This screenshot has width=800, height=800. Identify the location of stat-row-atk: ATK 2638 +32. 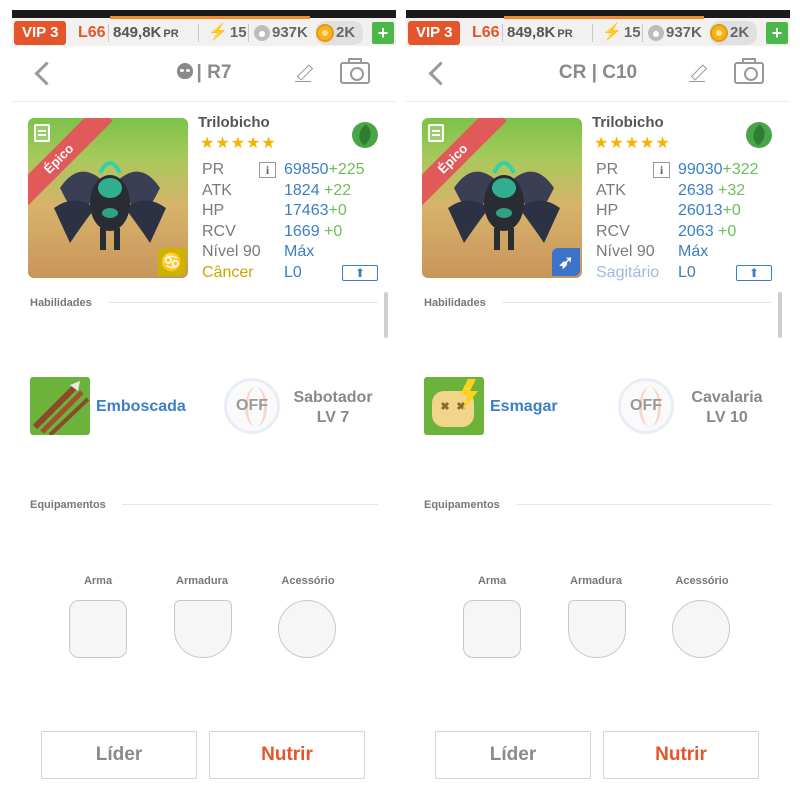
(691, 191).